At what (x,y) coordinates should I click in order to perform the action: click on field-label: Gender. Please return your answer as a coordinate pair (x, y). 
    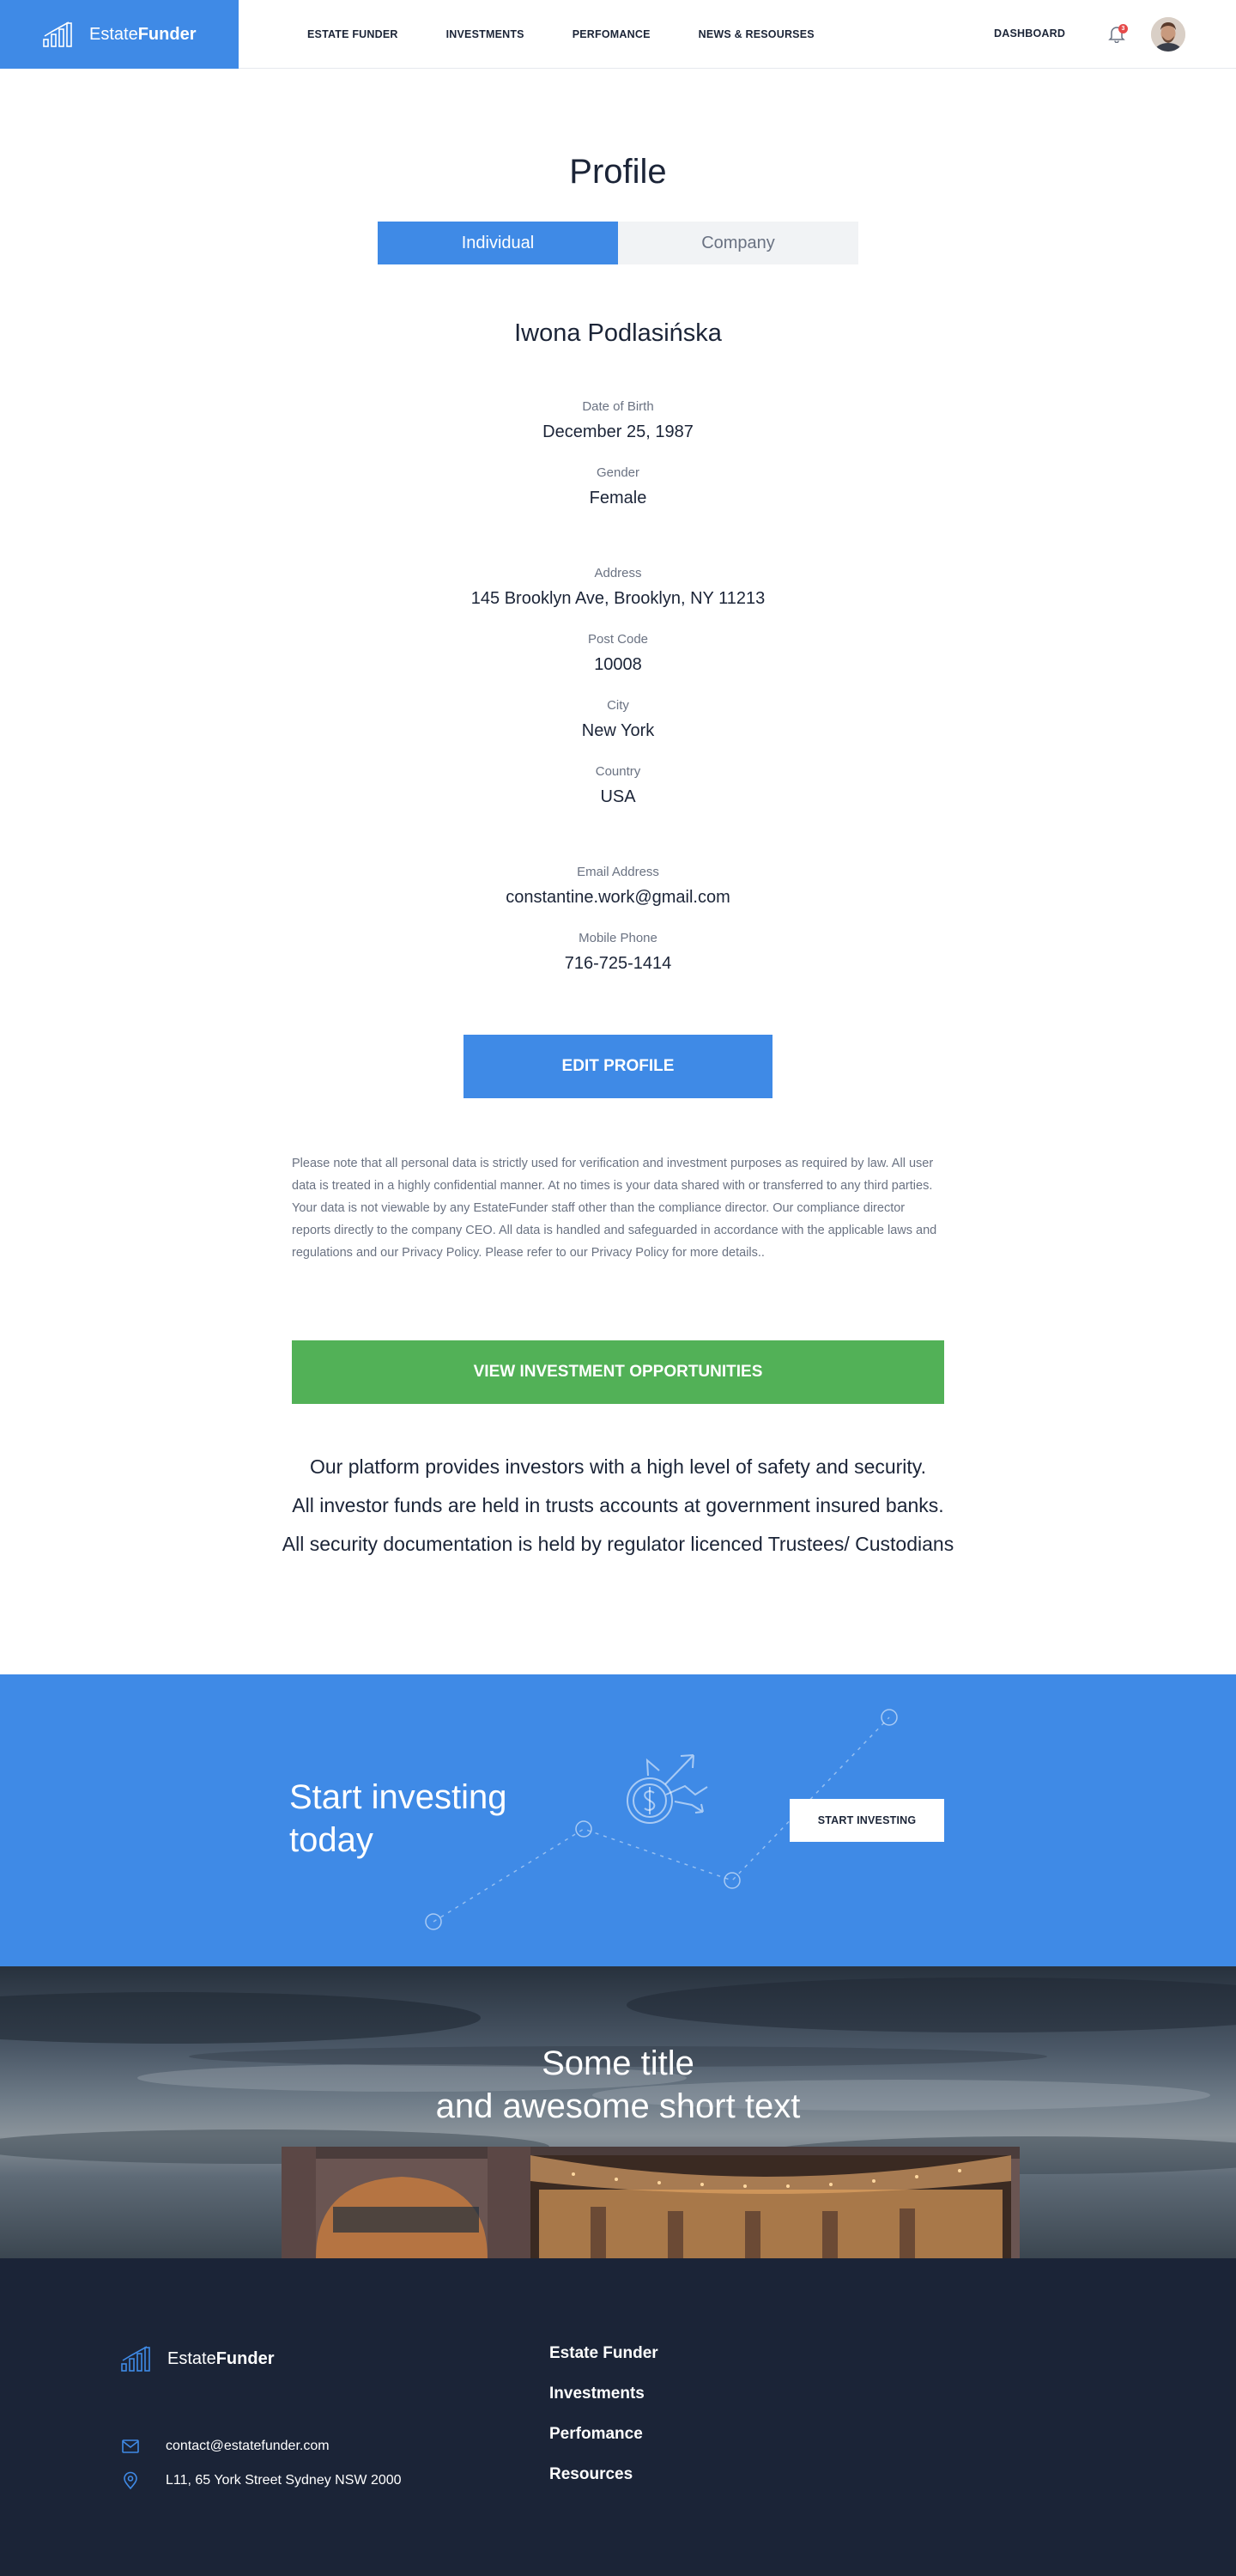
    Looking at the image, I should click on (618, 472).